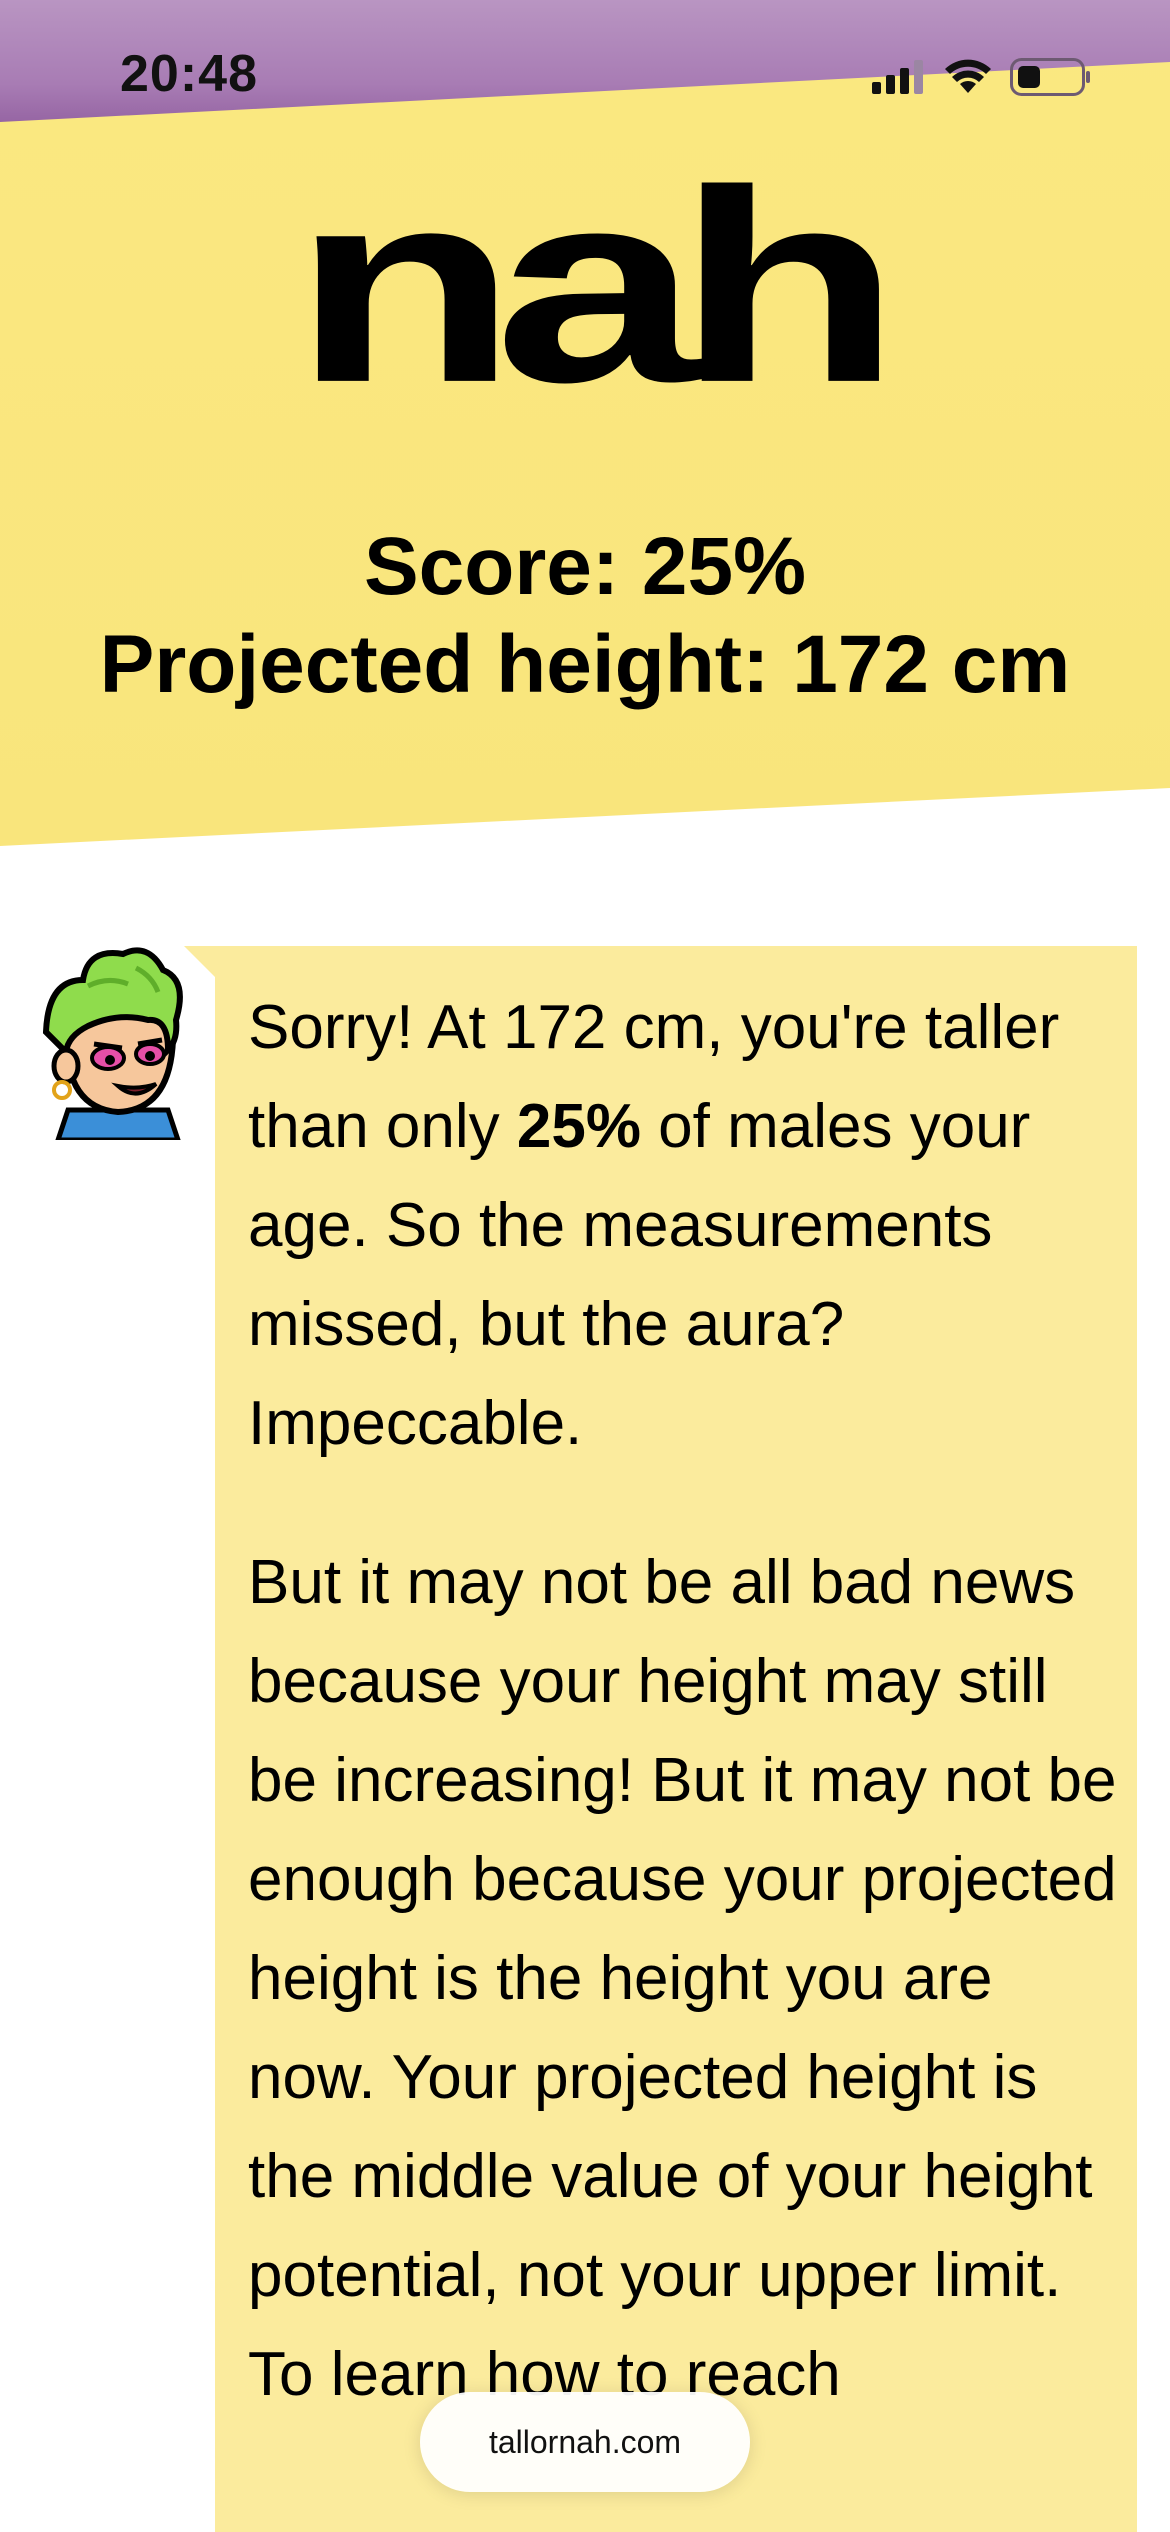 This screenshot has width=1170, height=2532. I want to click on status-icons, so click(982, 77).